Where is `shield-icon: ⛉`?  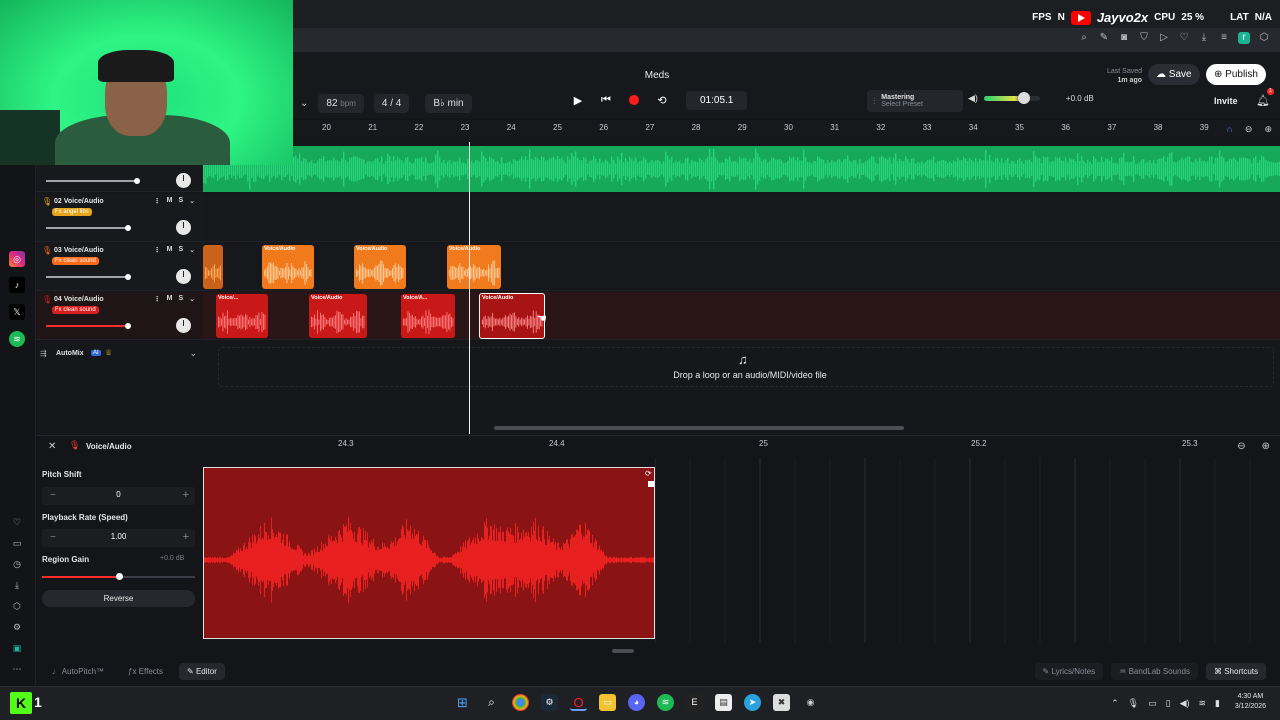 shield-icon: ⛉ is located at coordinates (1144, 38).